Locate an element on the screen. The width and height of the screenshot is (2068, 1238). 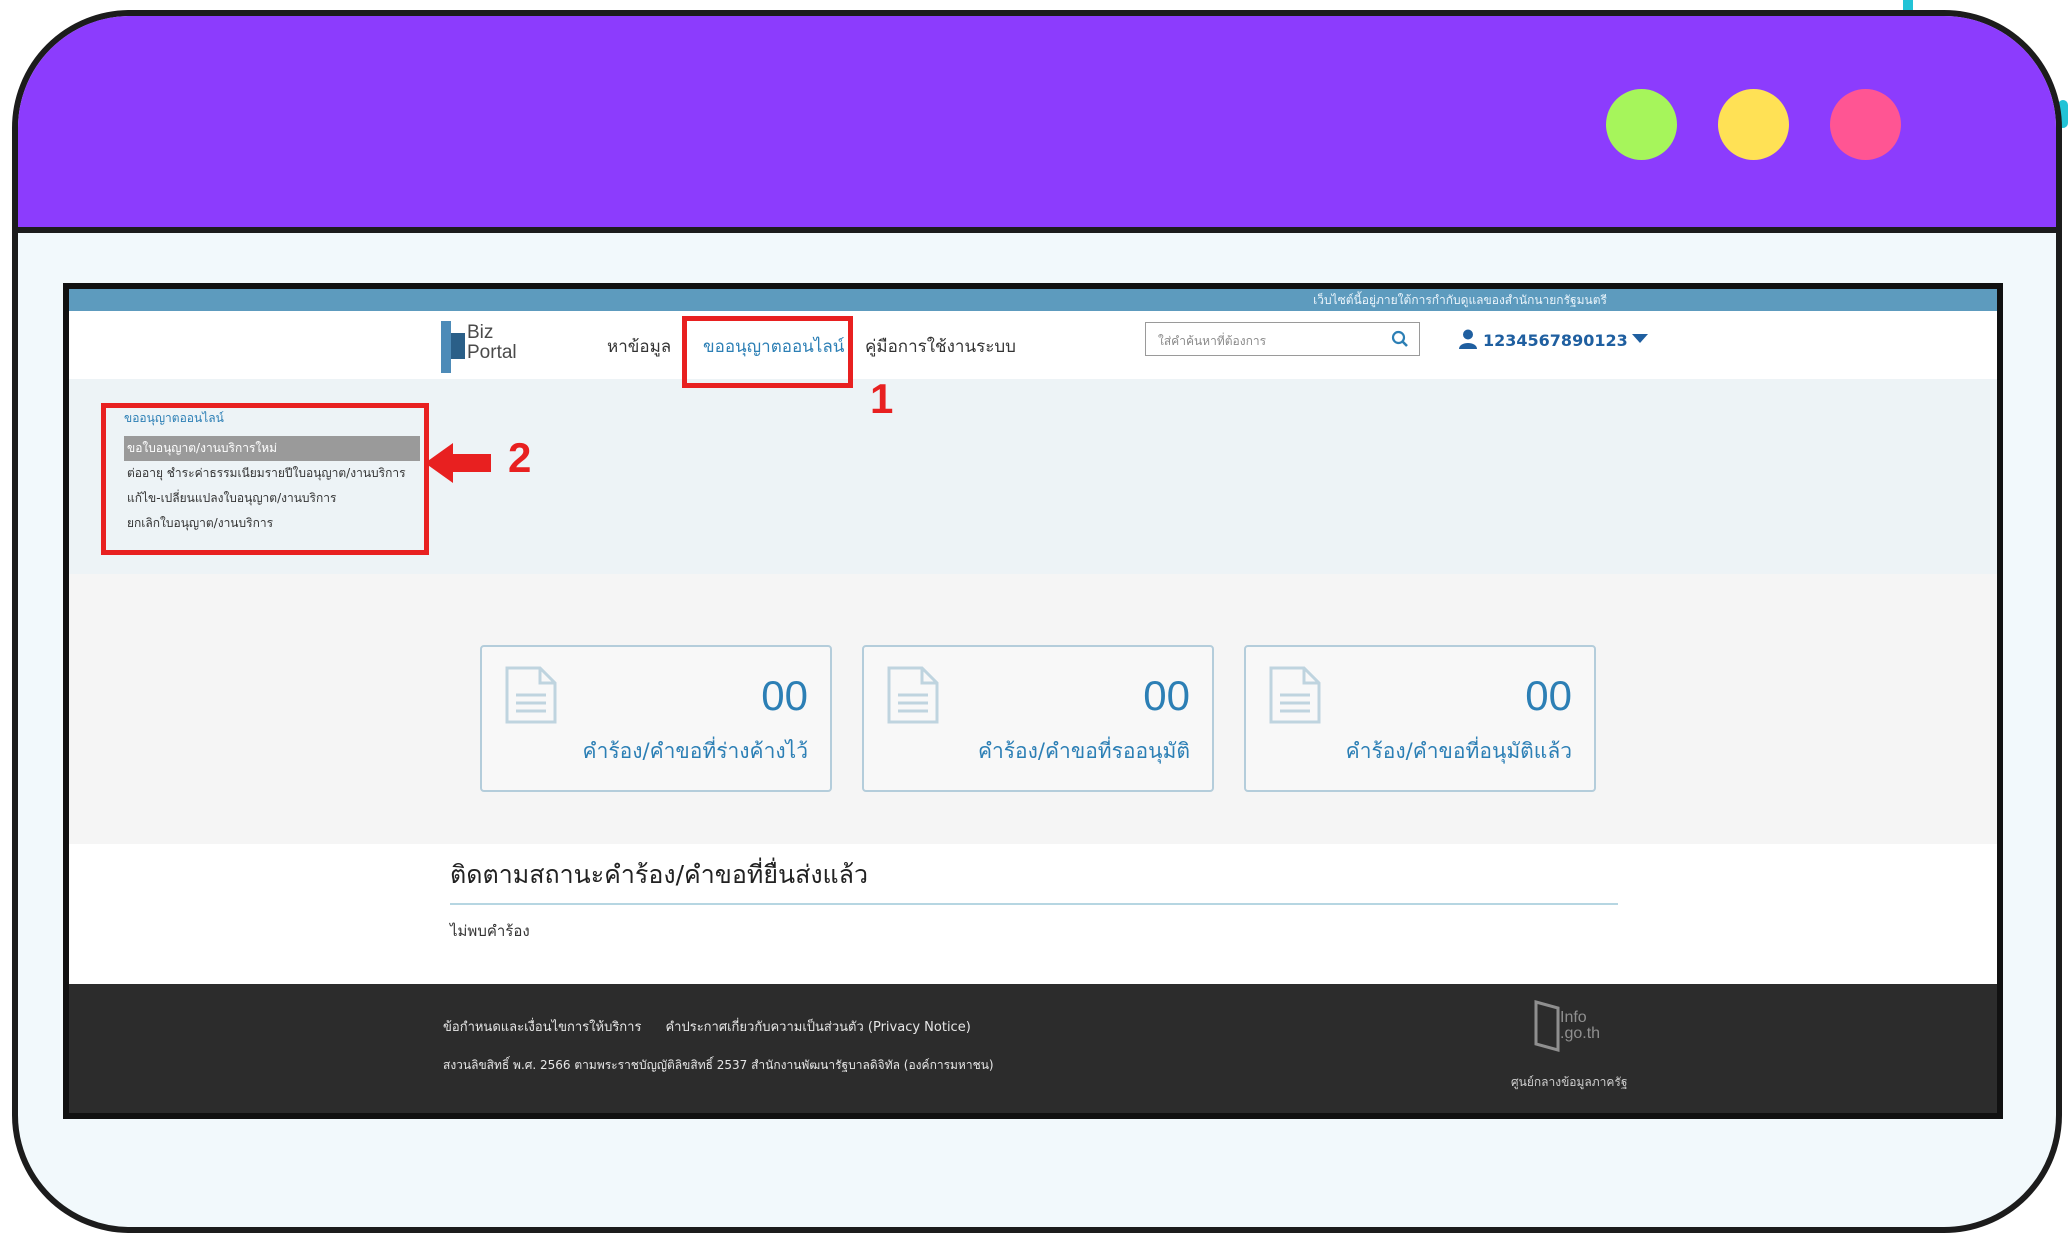
chevron-down-icon is located at coordinates (1639, 338).